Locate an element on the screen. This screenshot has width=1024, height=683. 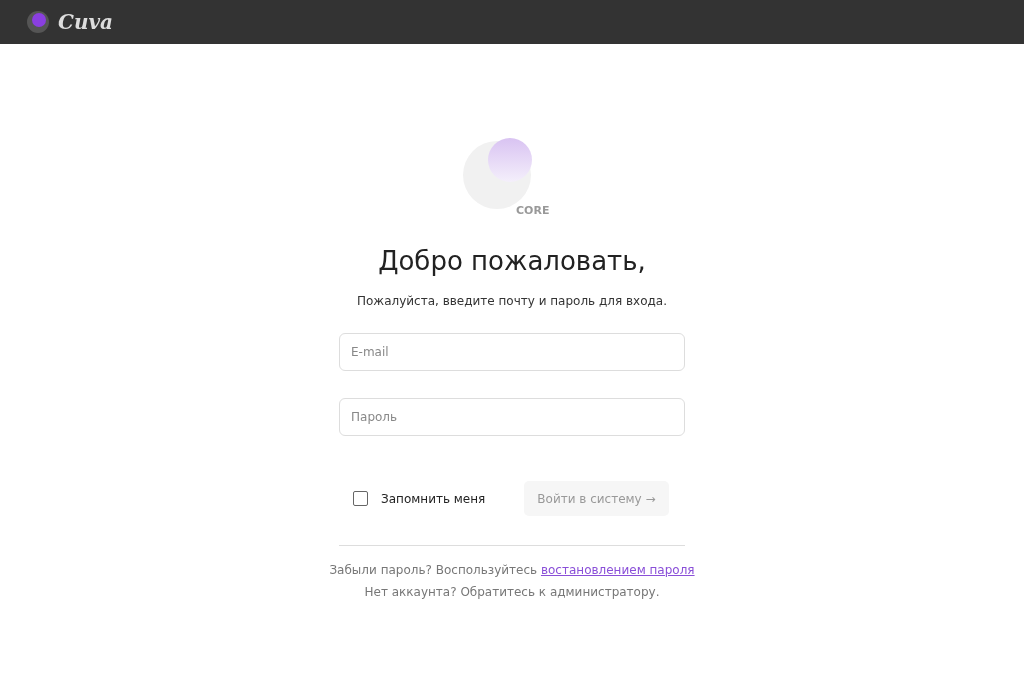
checkbox is located at coordinates (360, 498).